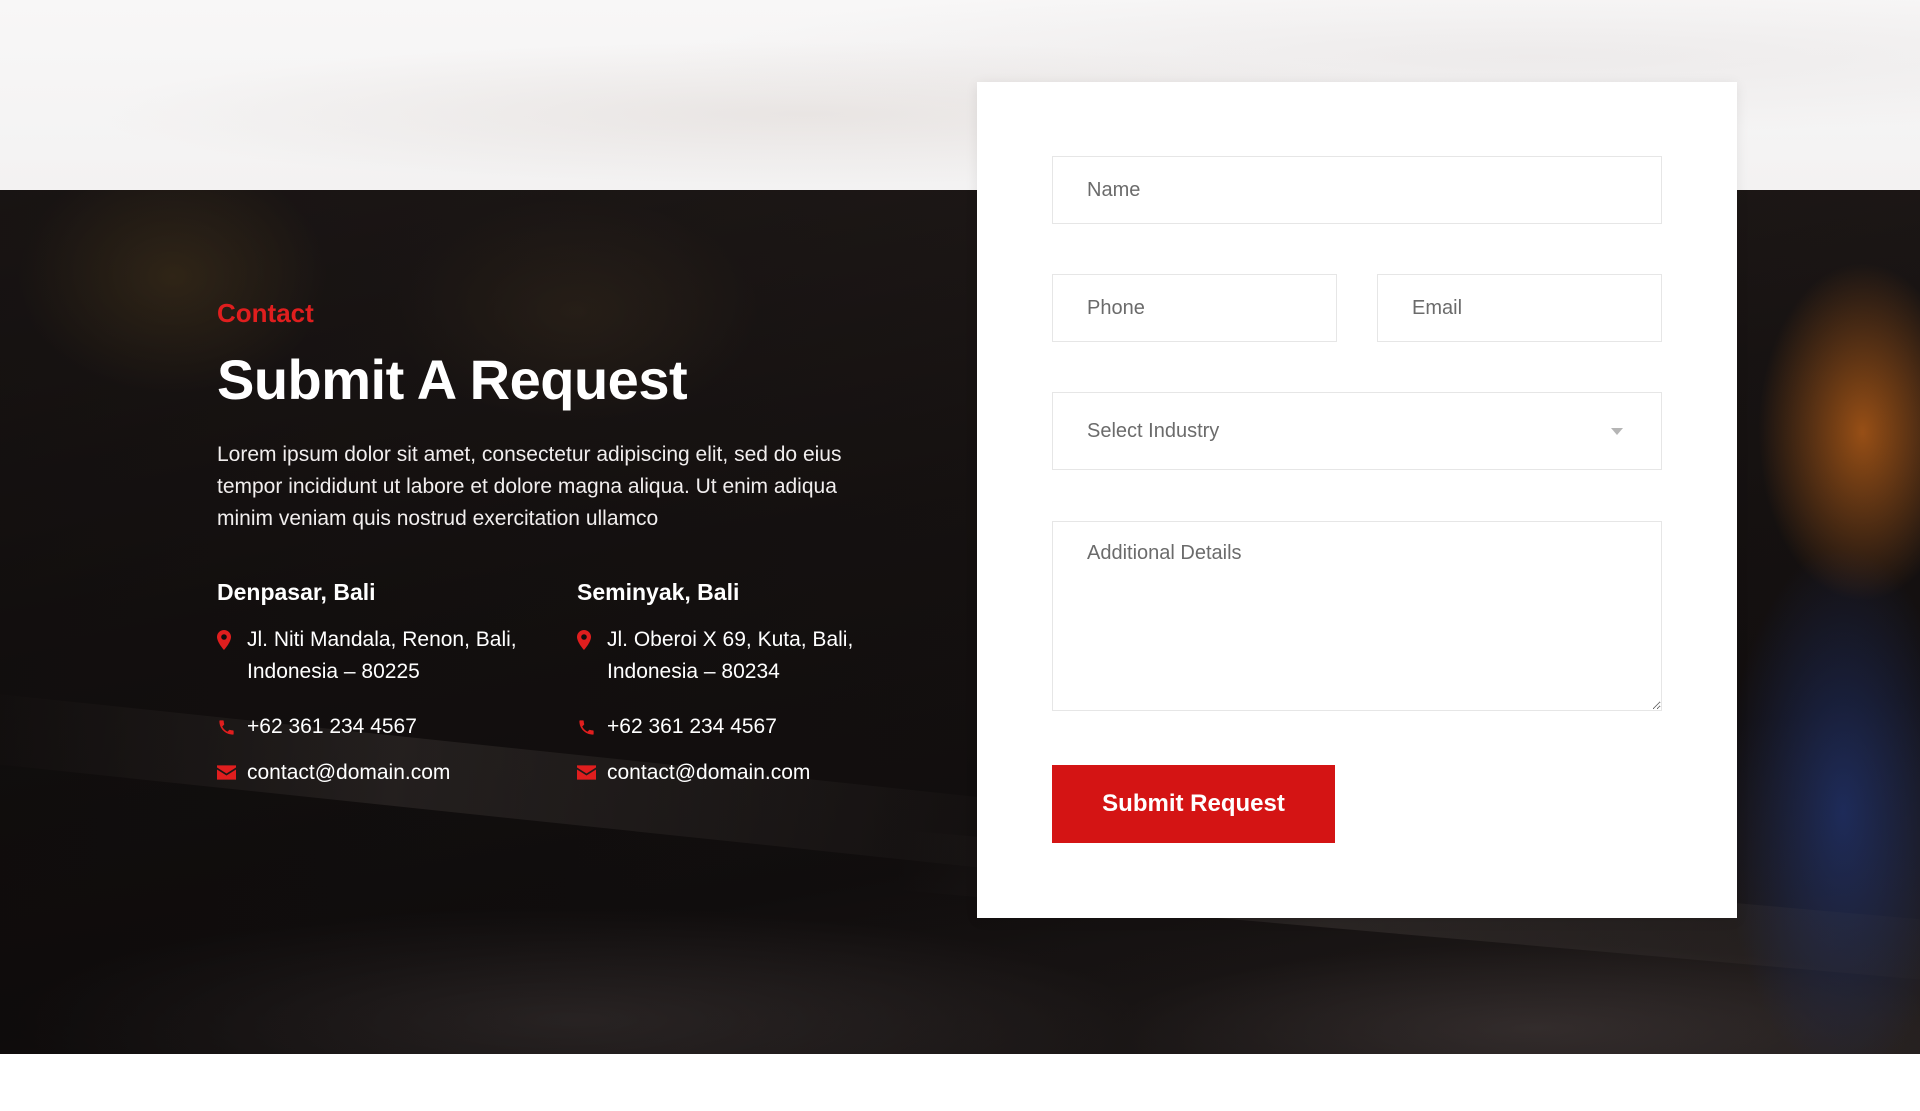 Image resolution: width=1920 pixels, height=1111 pixels. What do you see at coordinates (265, 313) in the screenshot?
I see `section-eyebrow: Contact` at bounding box center [265, 313].